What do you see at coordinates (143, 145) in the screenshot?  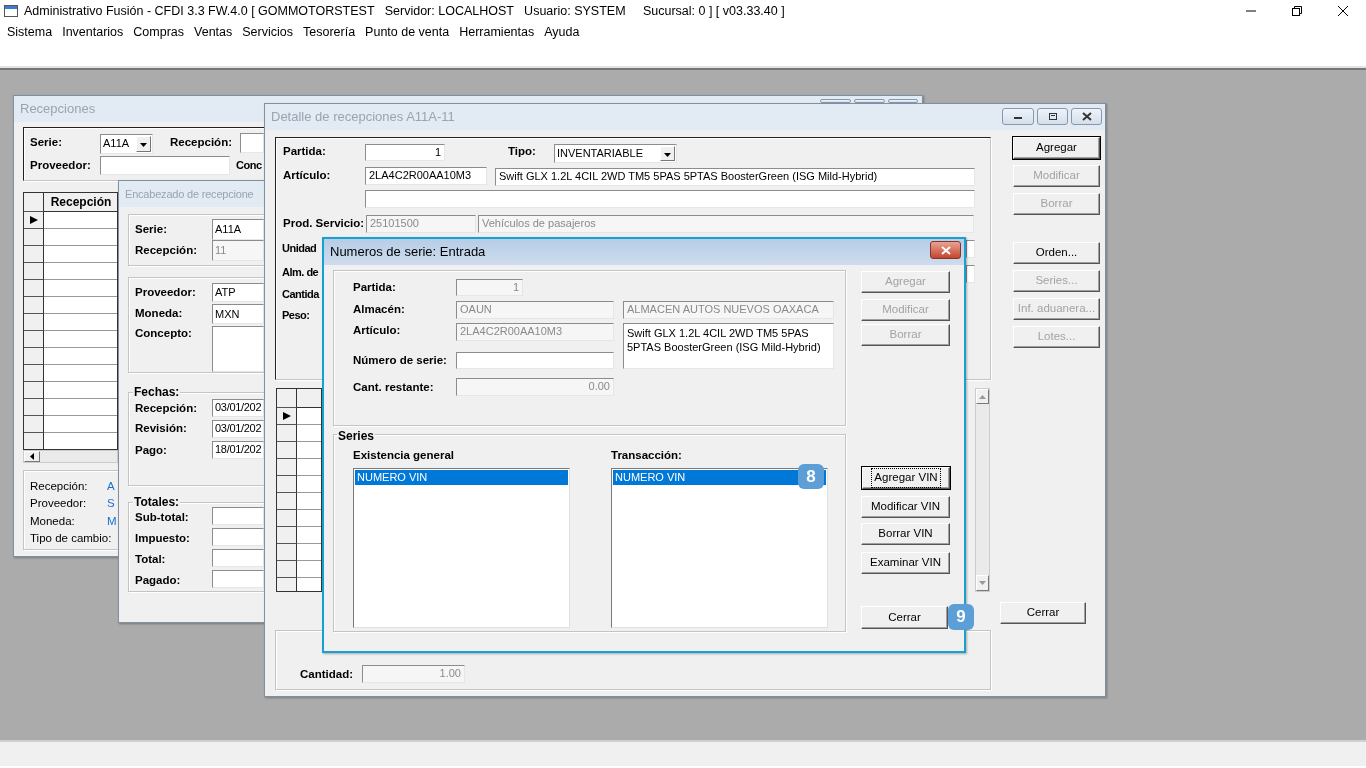 I see `caret-icon` at bounding box center [143, 145].